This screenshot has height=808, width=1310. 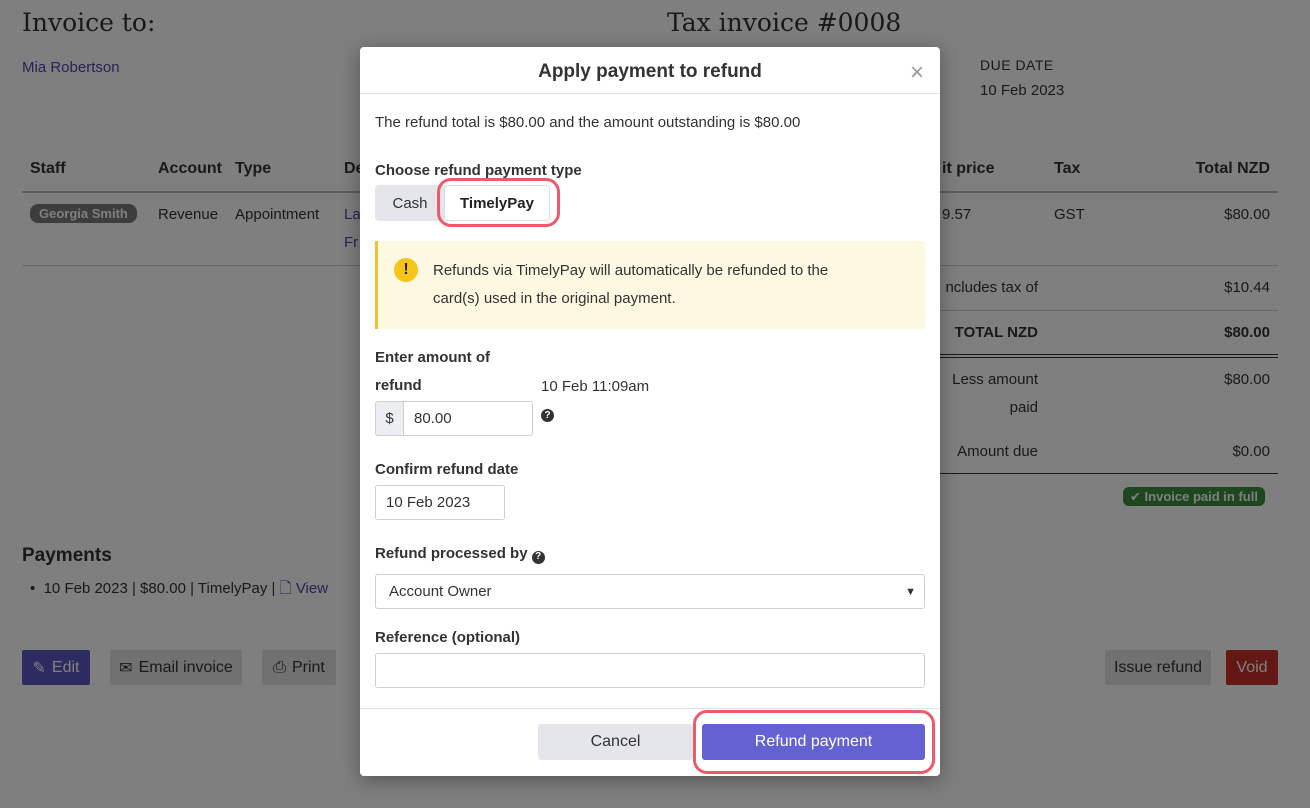 What do you see at coordinates (650, 93) in the screenshot?
I see `modal-header-divider` at bounding box center [650, 93].